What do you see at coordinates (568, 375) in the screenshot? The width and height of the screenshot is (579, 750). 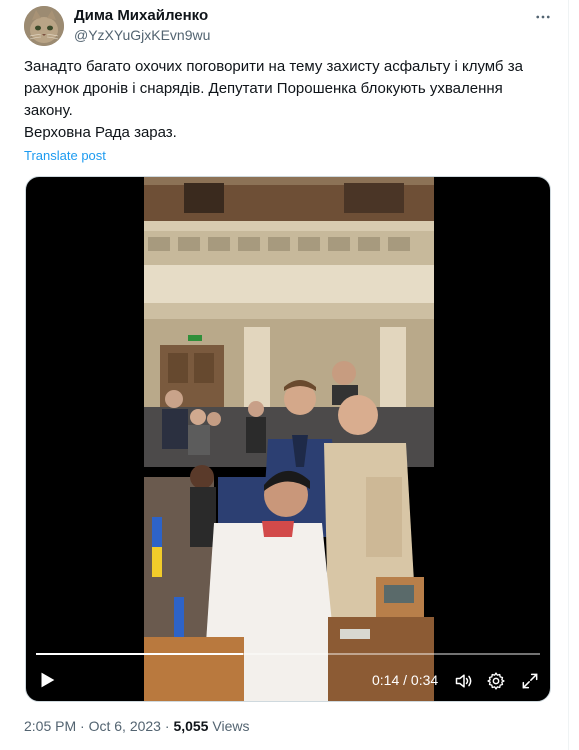 I see `timeline-border` at bounding box center [568, 375].